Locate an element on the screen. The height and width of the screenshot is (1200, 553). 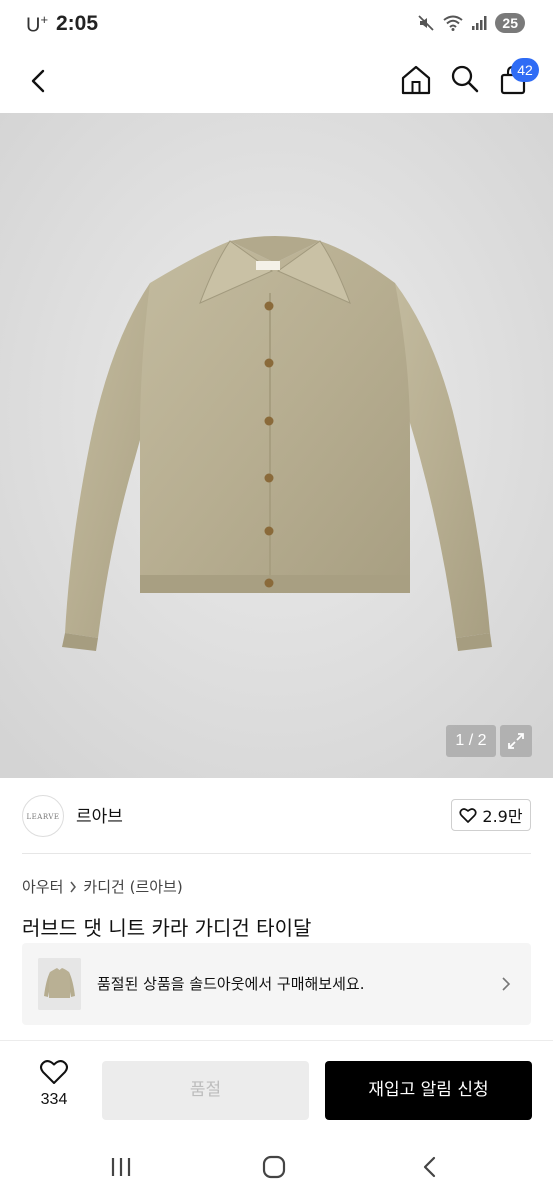
recents-icon is located at coordinates (121, 1167).